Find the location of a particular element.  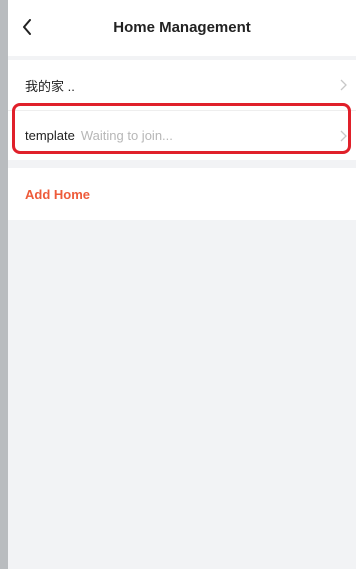

page-title: Home Management is located at coordinates (182, 27).